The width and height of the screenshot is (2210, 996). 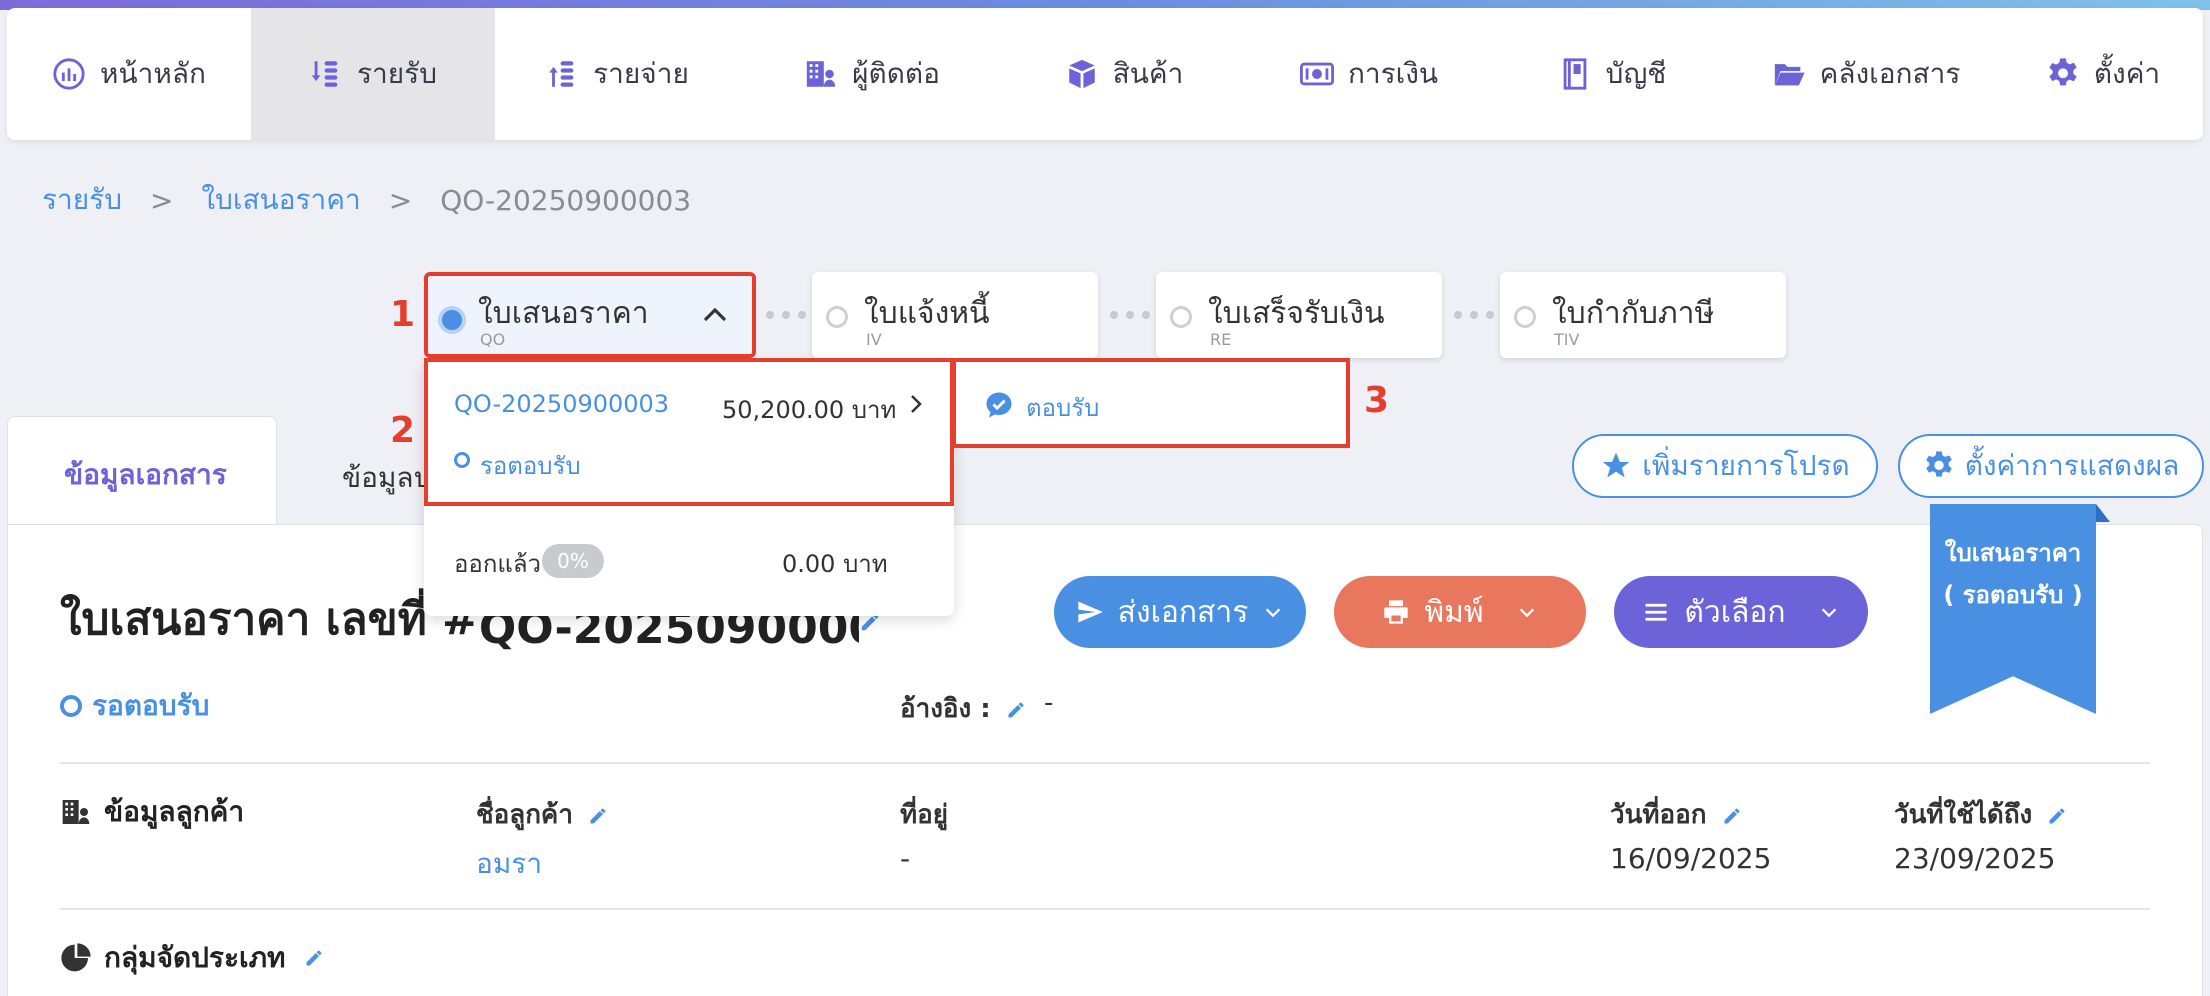 What do you see at coordinates (324, 74) in the screenshot?
I see `income-icon` at bounding box center [324, 74].